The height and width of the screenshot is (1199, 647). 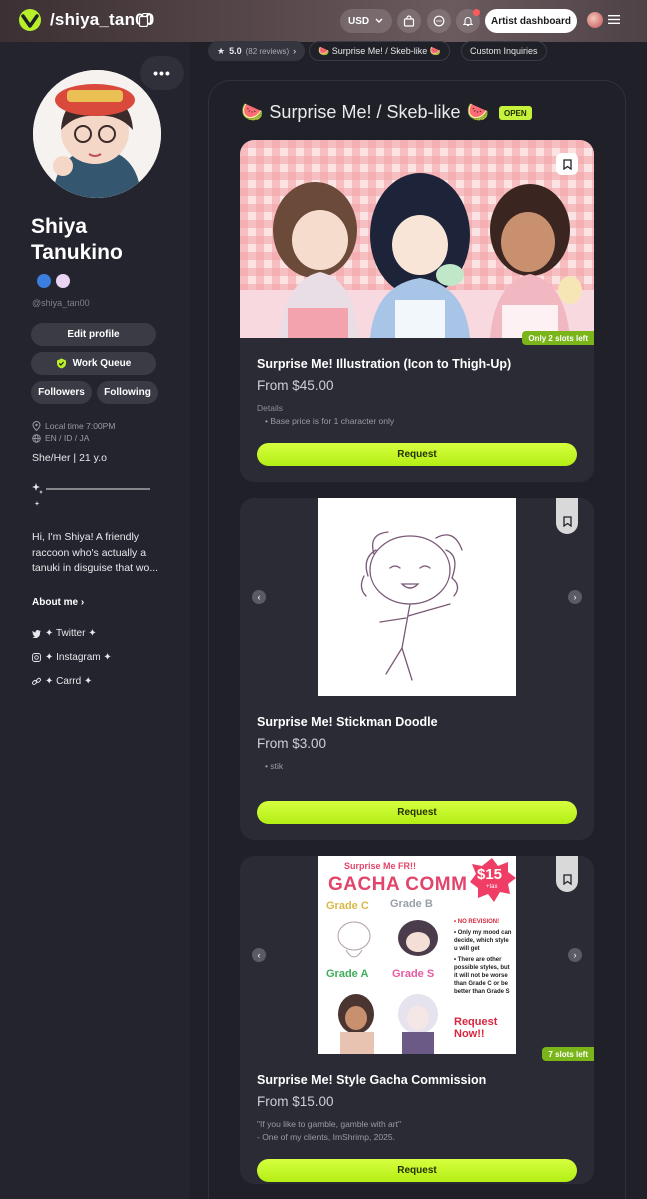 I want to click on twitter-bird-icon, so click(x=36, y=633).